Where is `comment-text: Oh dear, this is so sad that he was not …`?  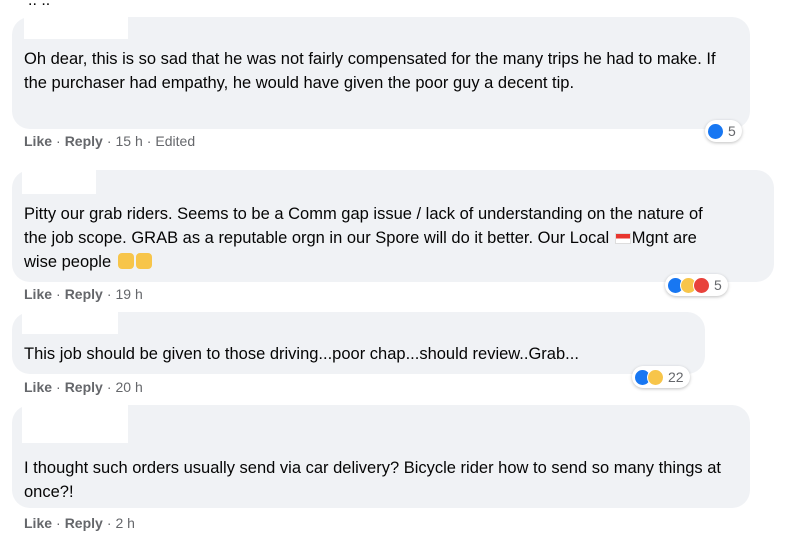
comment-text: Oh dear, this is so sad that he was not … is located at coordinates (370, 71).